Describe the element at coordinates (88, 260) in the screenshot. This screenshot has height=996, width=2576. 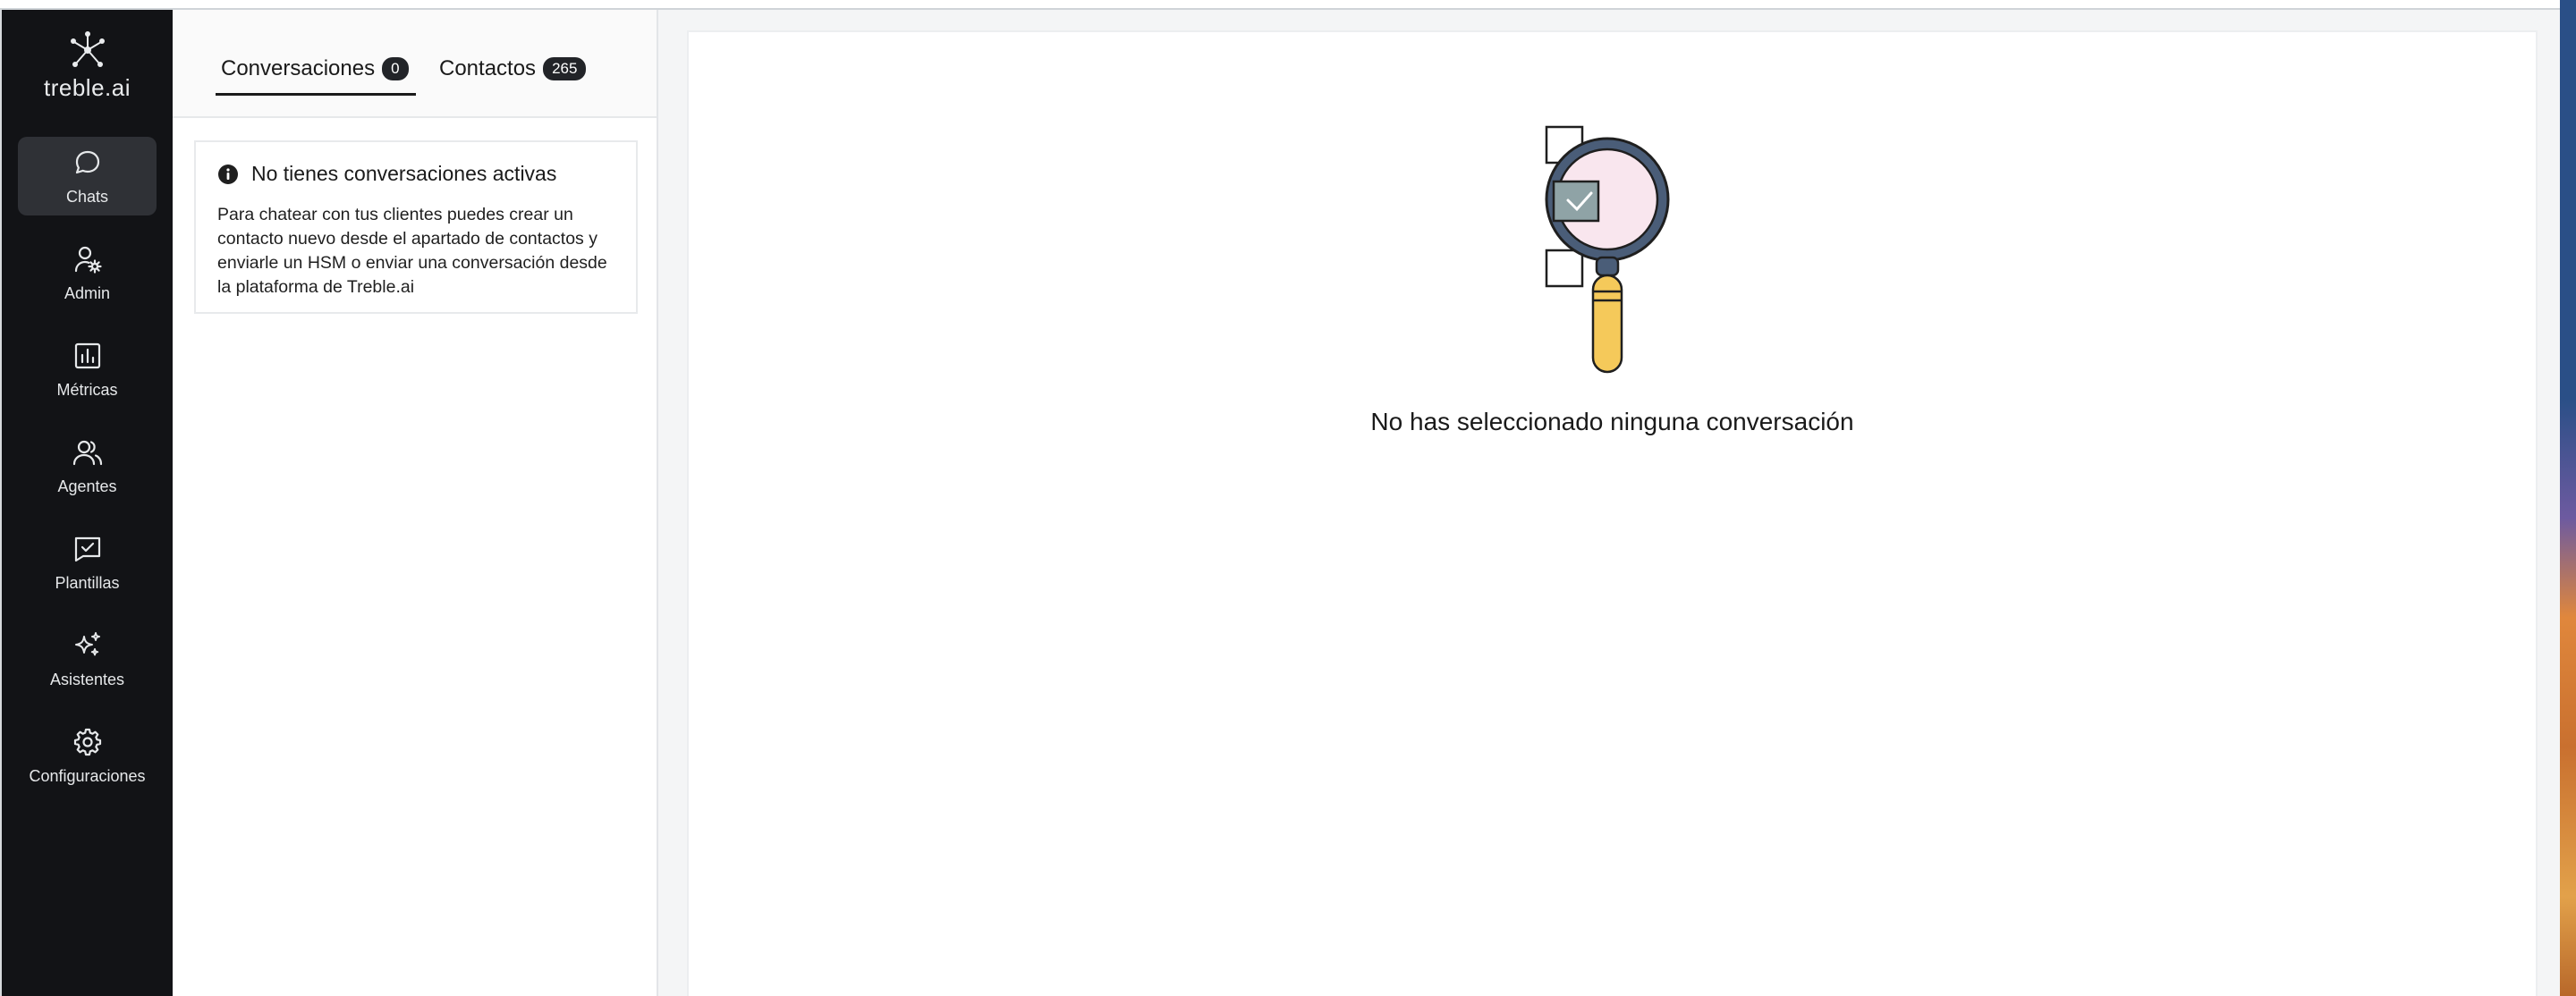
I see `user-gear-icon` at that location.